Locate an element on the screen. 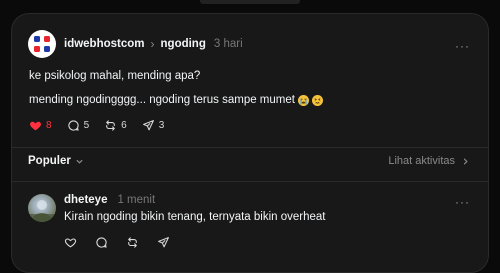 The height and width of the screenshot is (273, 500). sort-dropdown: Populer is located at coordinates (56, 161).